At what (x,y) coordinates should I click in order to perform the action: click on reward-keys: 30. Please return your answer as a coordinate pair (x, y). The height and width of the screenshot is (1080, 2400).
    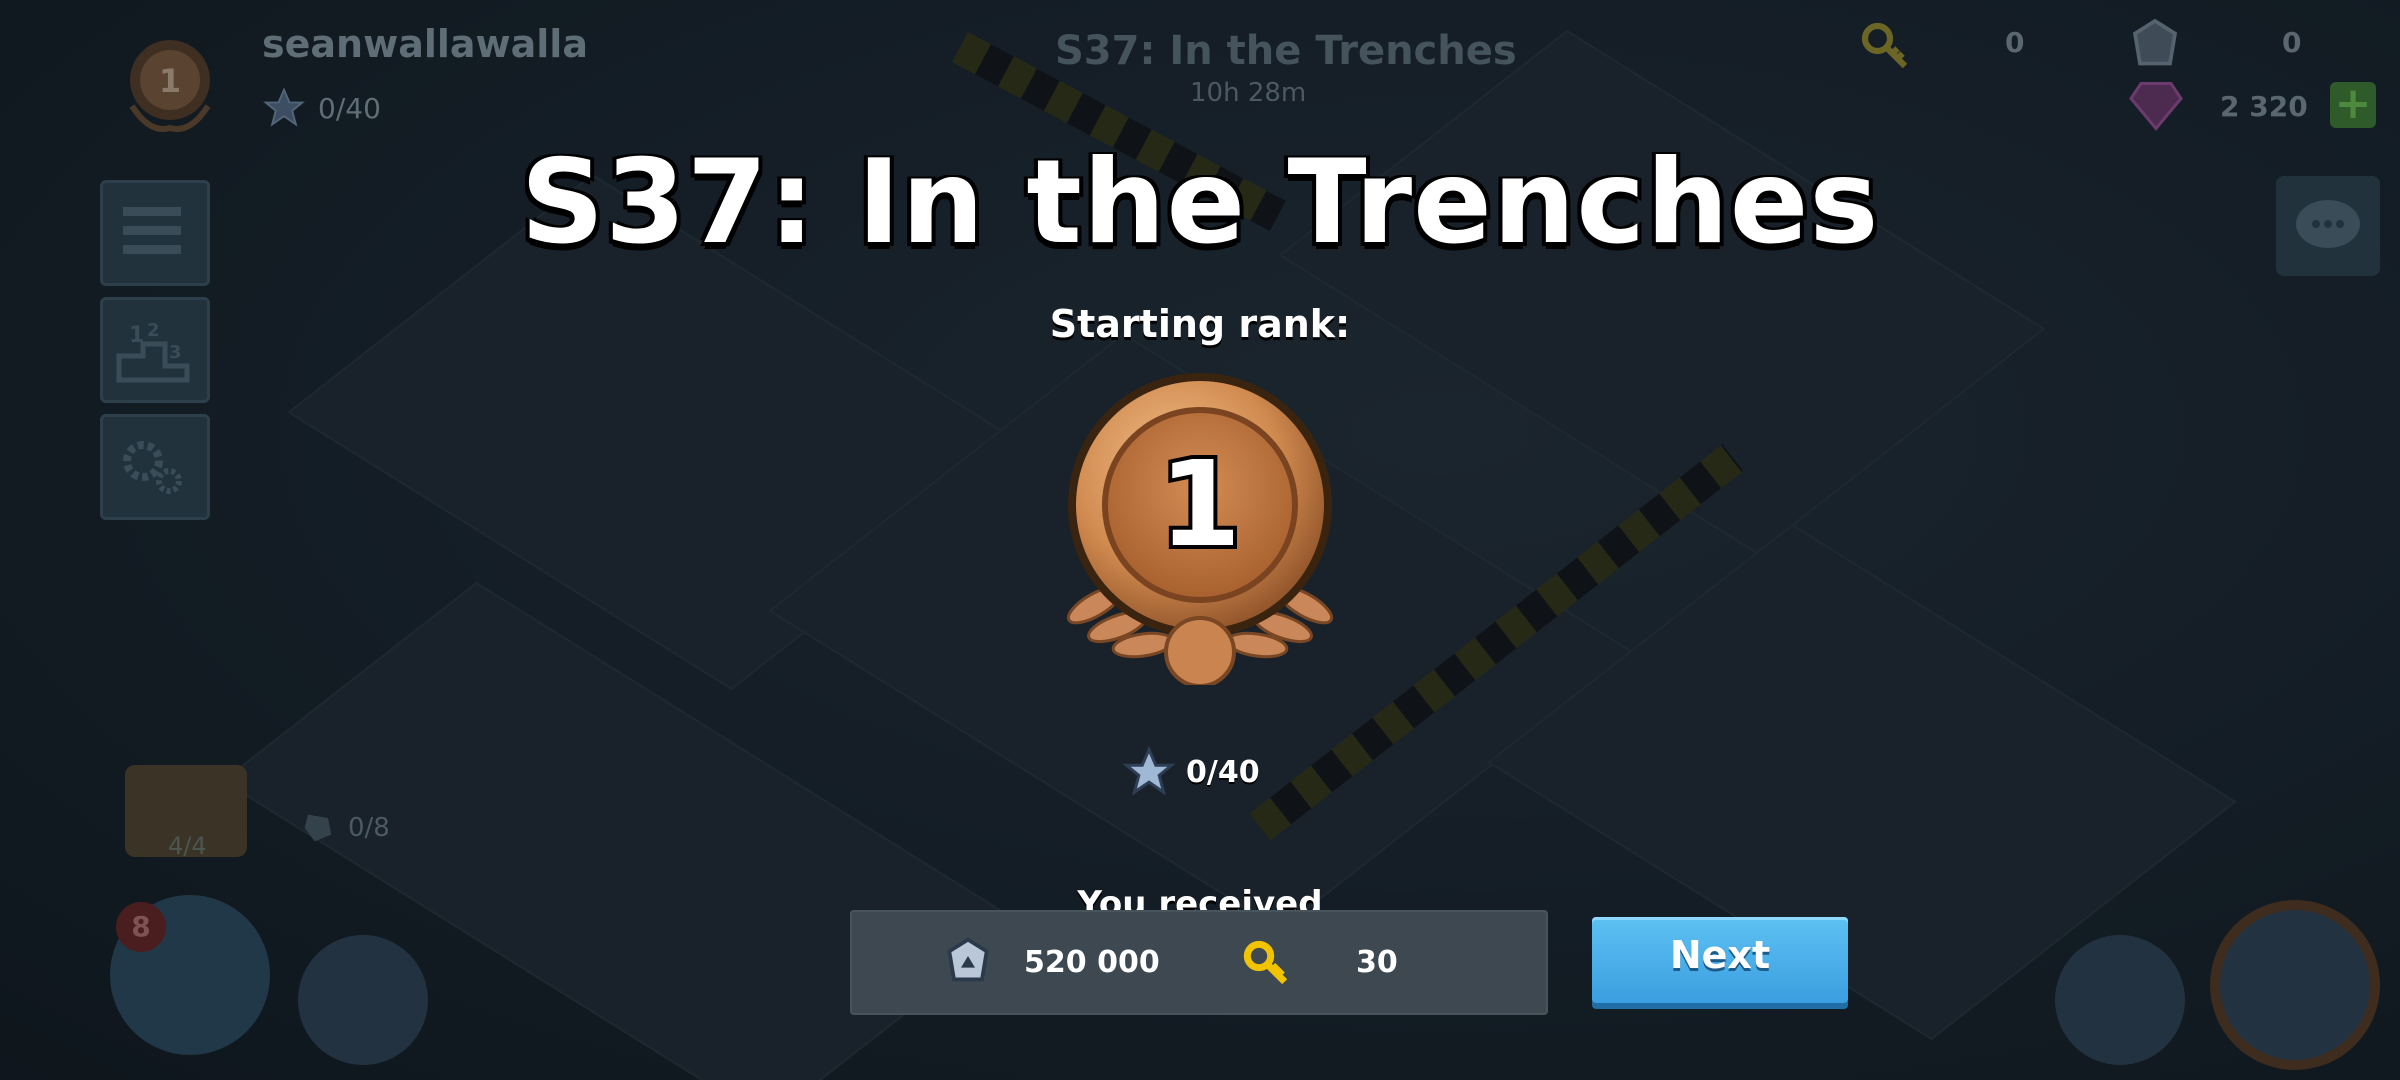
    Looking at the image, I should click on (1318, 962).